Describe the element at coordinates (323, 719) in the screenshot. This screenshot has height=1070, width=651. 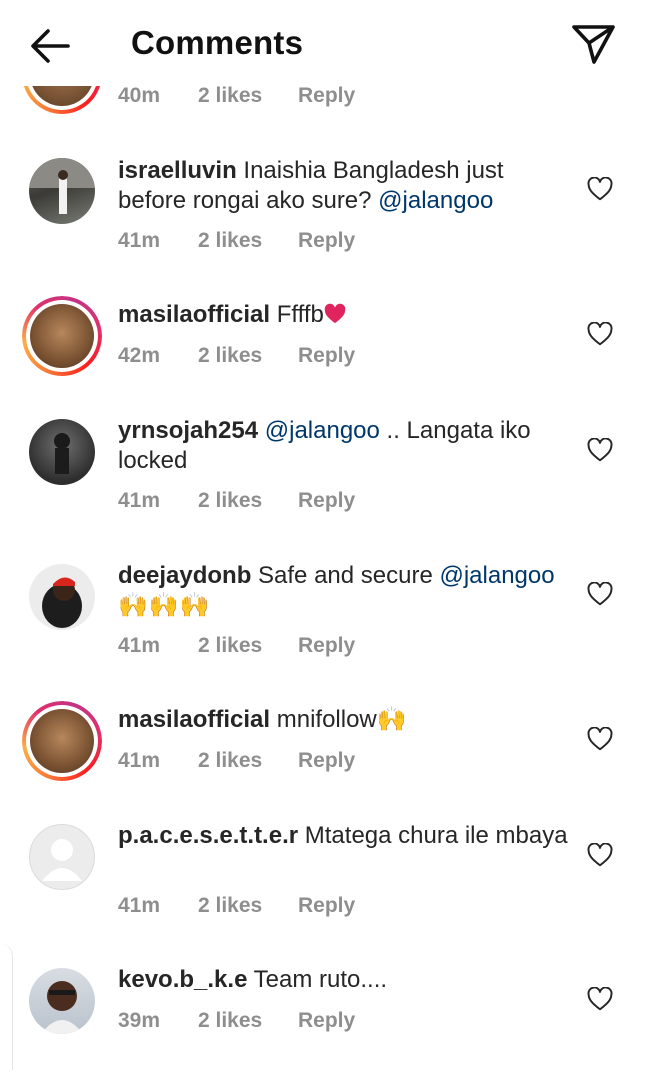
I see `comment-body: mnifollow` at that location.